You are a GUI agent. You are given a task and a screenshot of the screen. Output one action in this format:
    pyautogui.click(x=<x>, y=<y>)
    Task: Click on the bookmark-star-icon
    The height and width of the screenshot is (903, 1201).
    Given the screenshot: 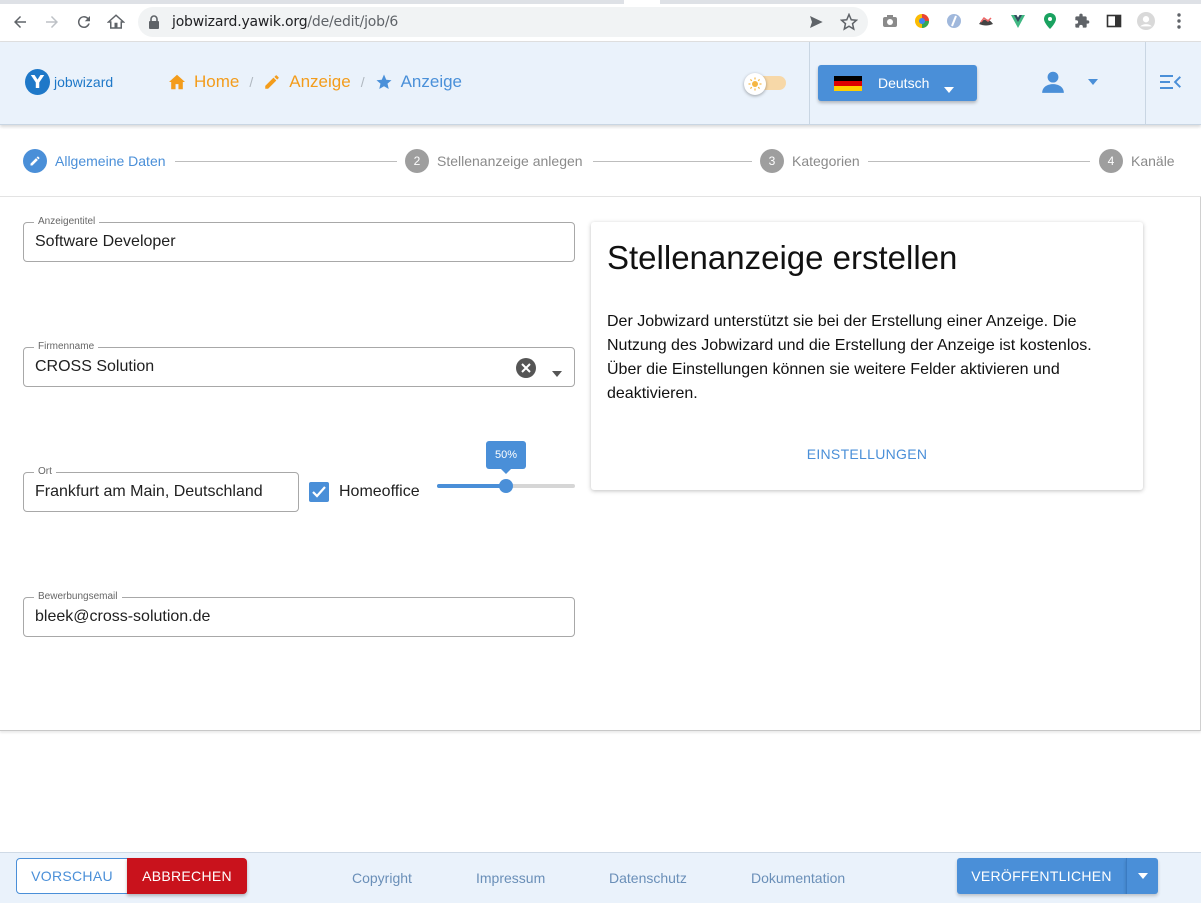 What is the action you would take?
    pyautogui.click(x=849, y=24)
    